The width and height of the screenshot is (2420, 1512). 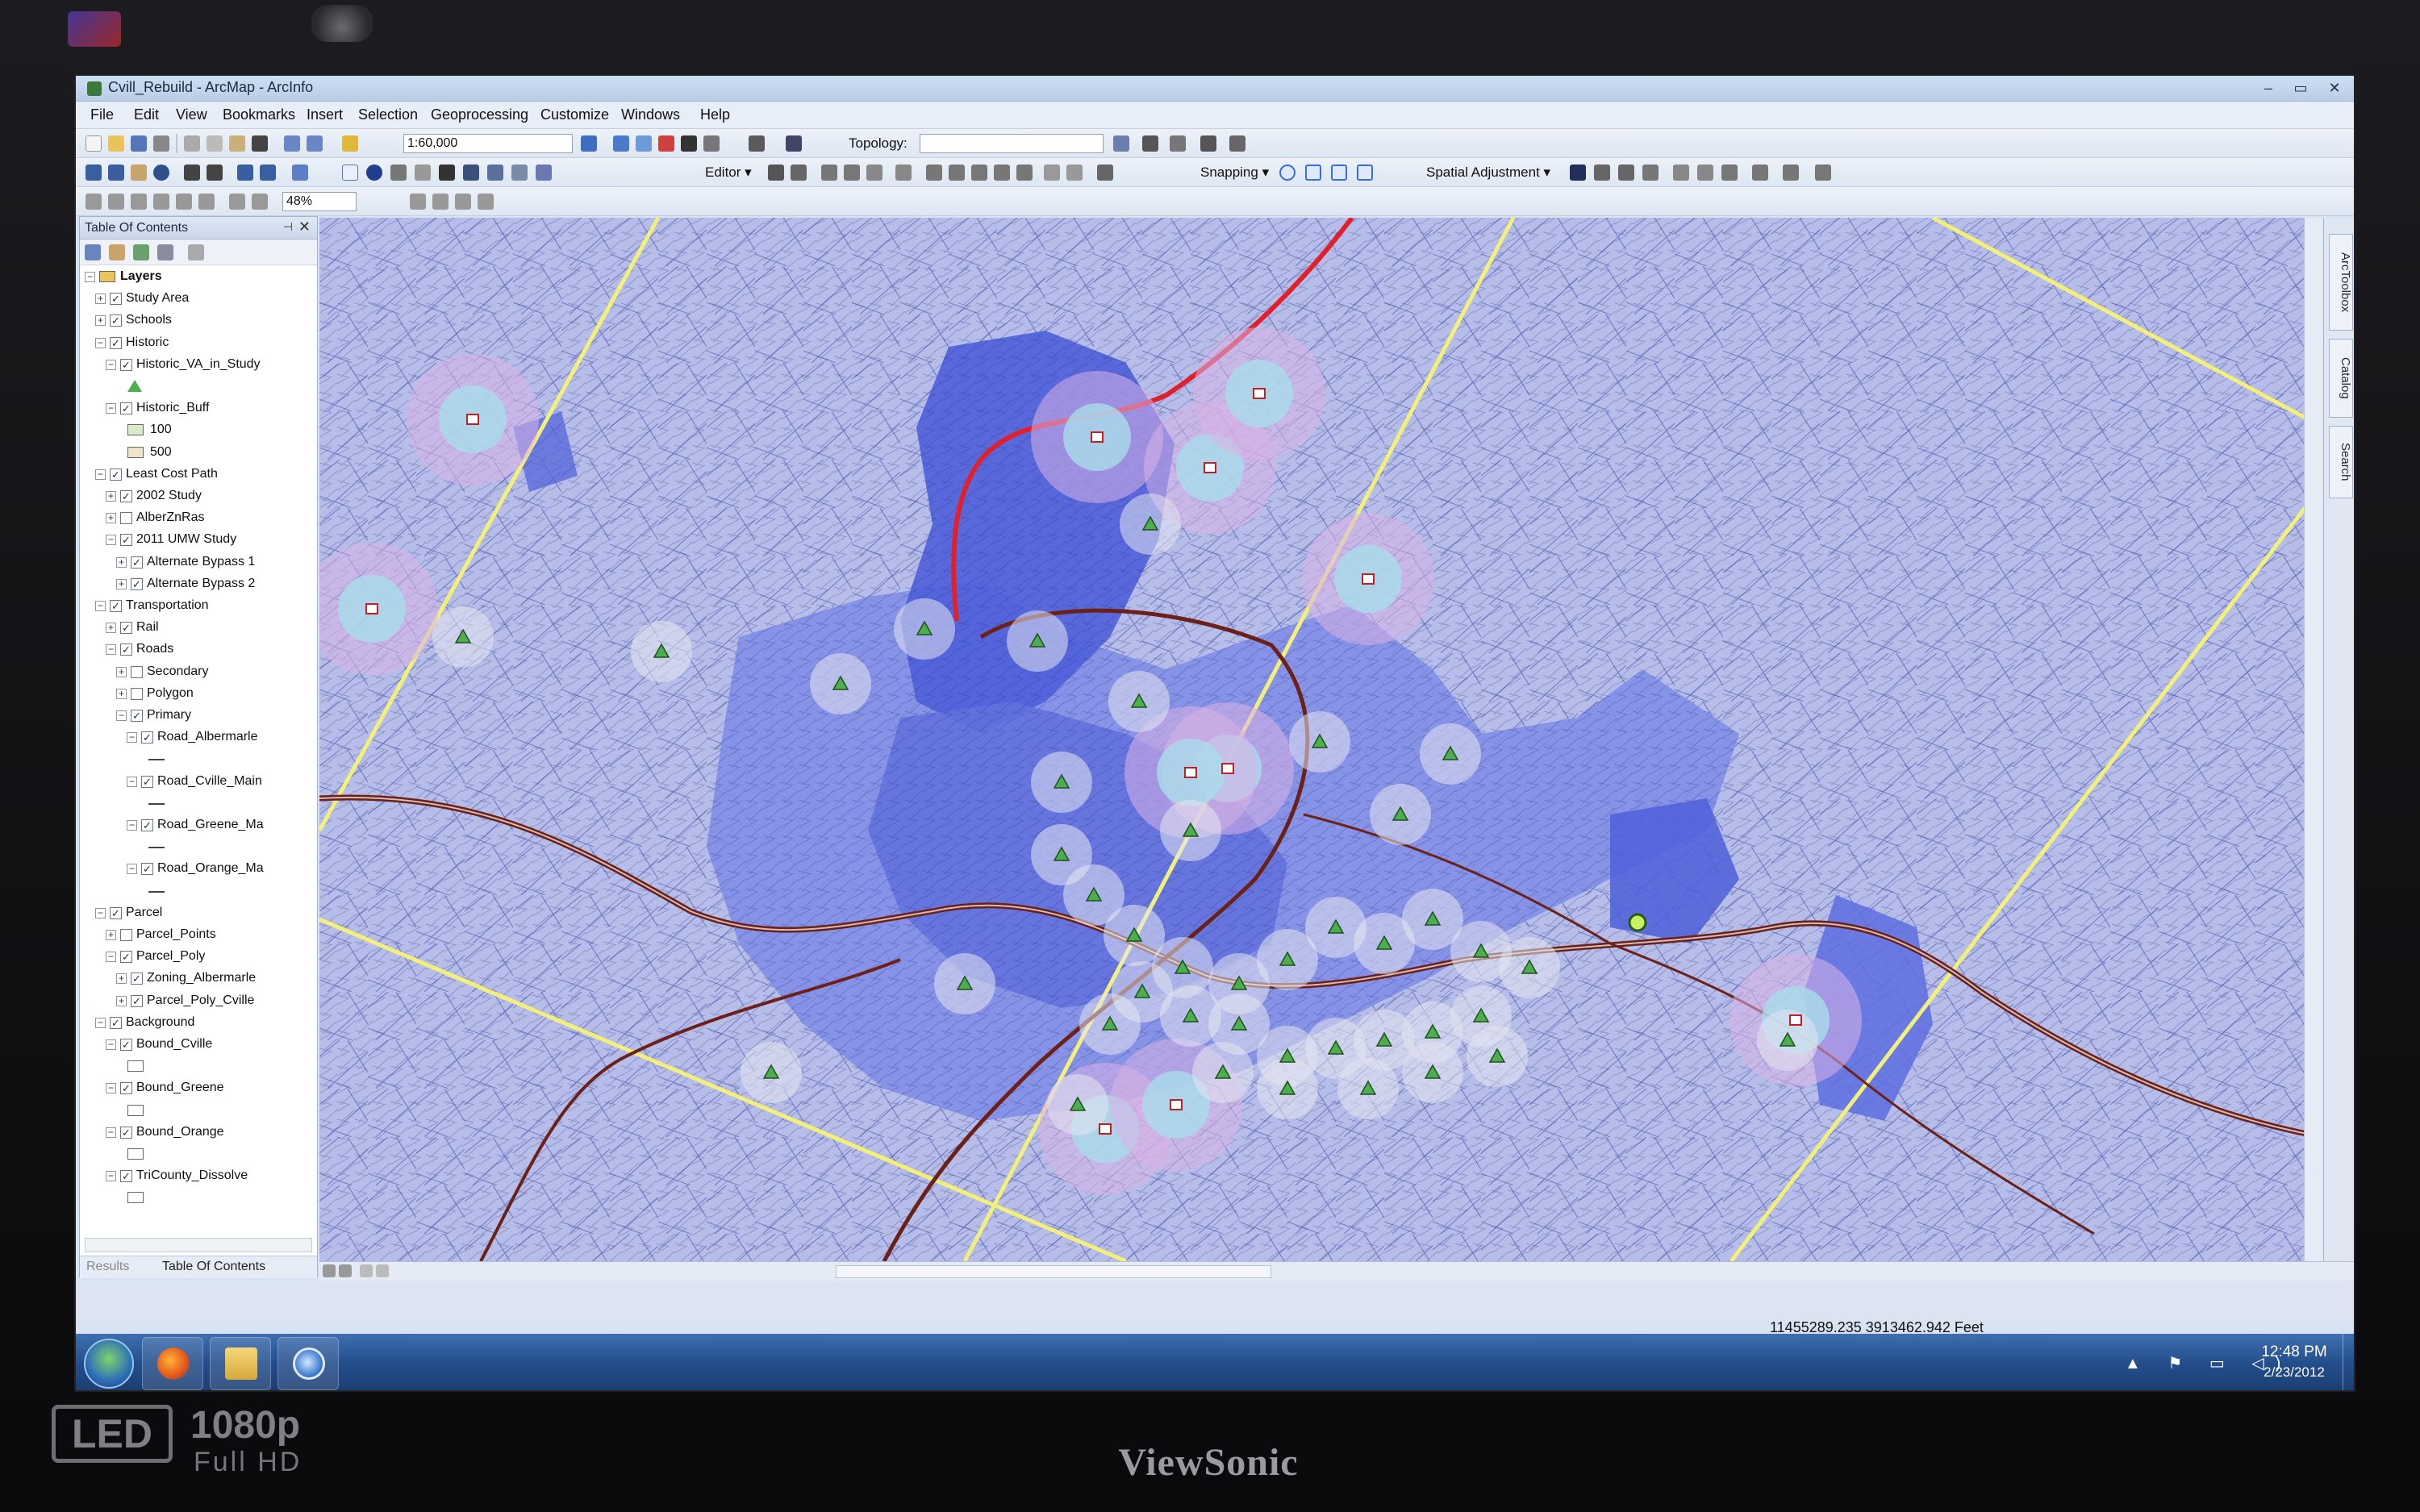 I want to click on save-icon, so click(x=139, y=143).